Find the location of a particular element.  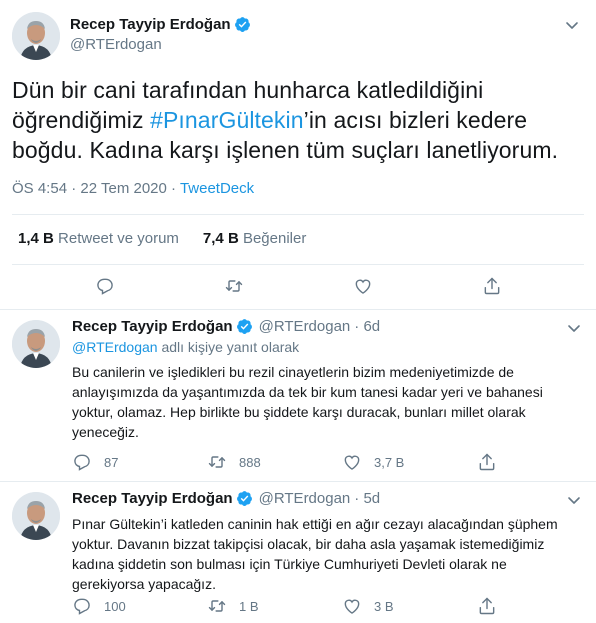

tweet-stats: 1,4 B Retweet ve yorum 7,4 B Beğeniler is located at coordinates (162, 238).